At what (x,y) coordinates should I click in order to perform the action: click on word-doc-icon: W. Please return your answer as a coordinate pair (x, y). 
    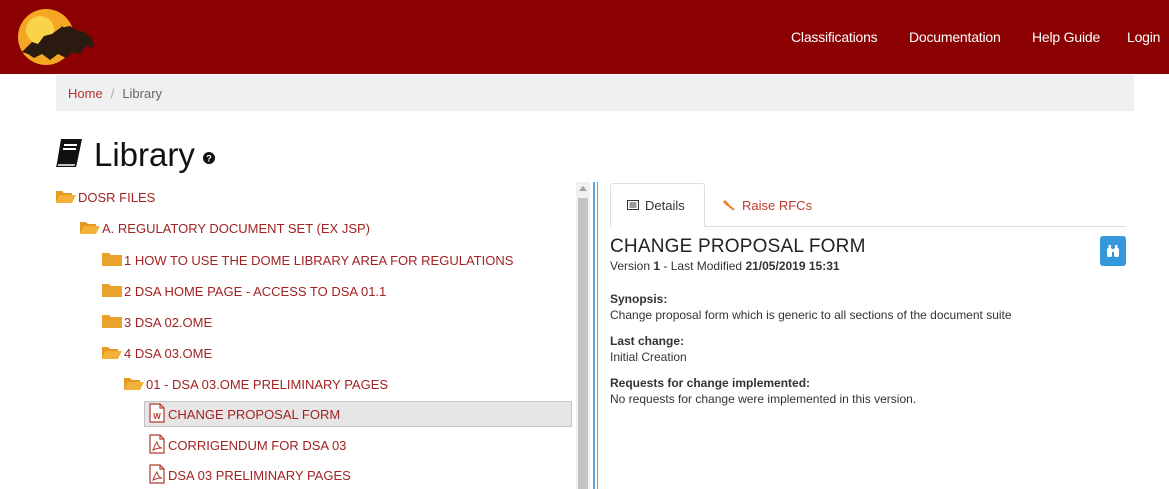
    Looking at the image, I should click on (157, 414).